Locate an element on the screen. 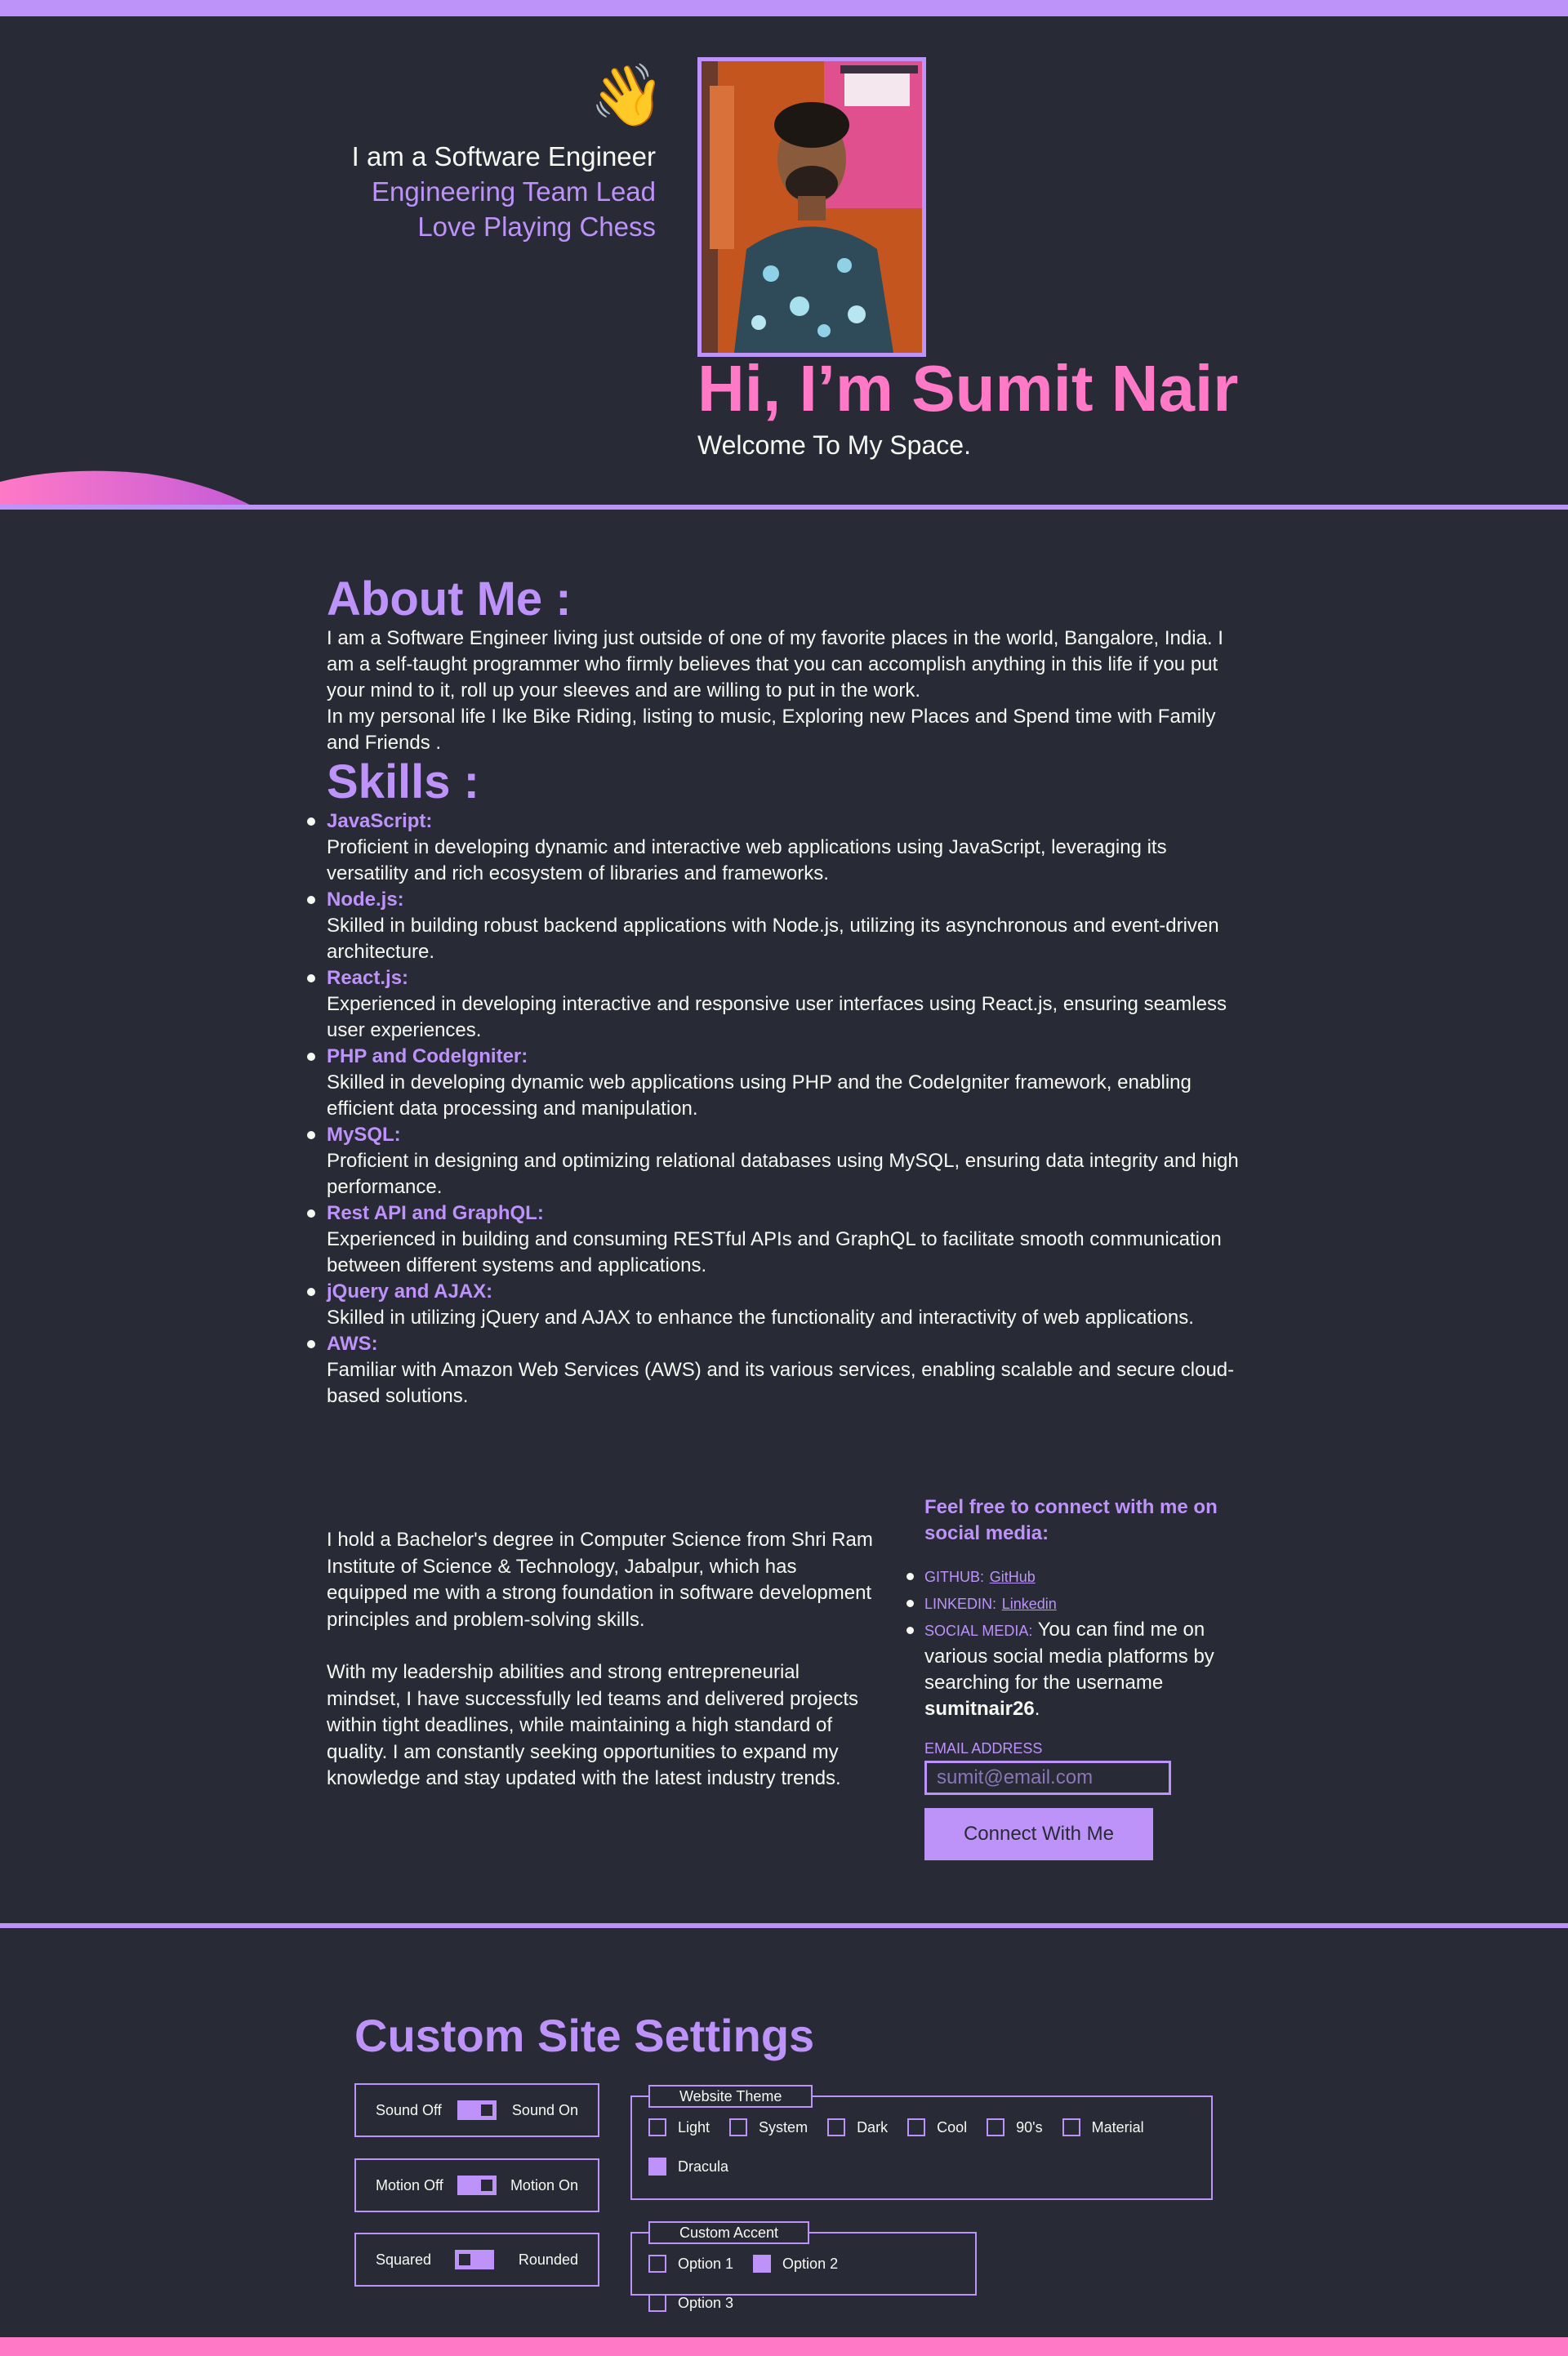 The height and width of the screenshot is (2356, 1568). skill-name: AWS: is located at coordinates (352, 1344).